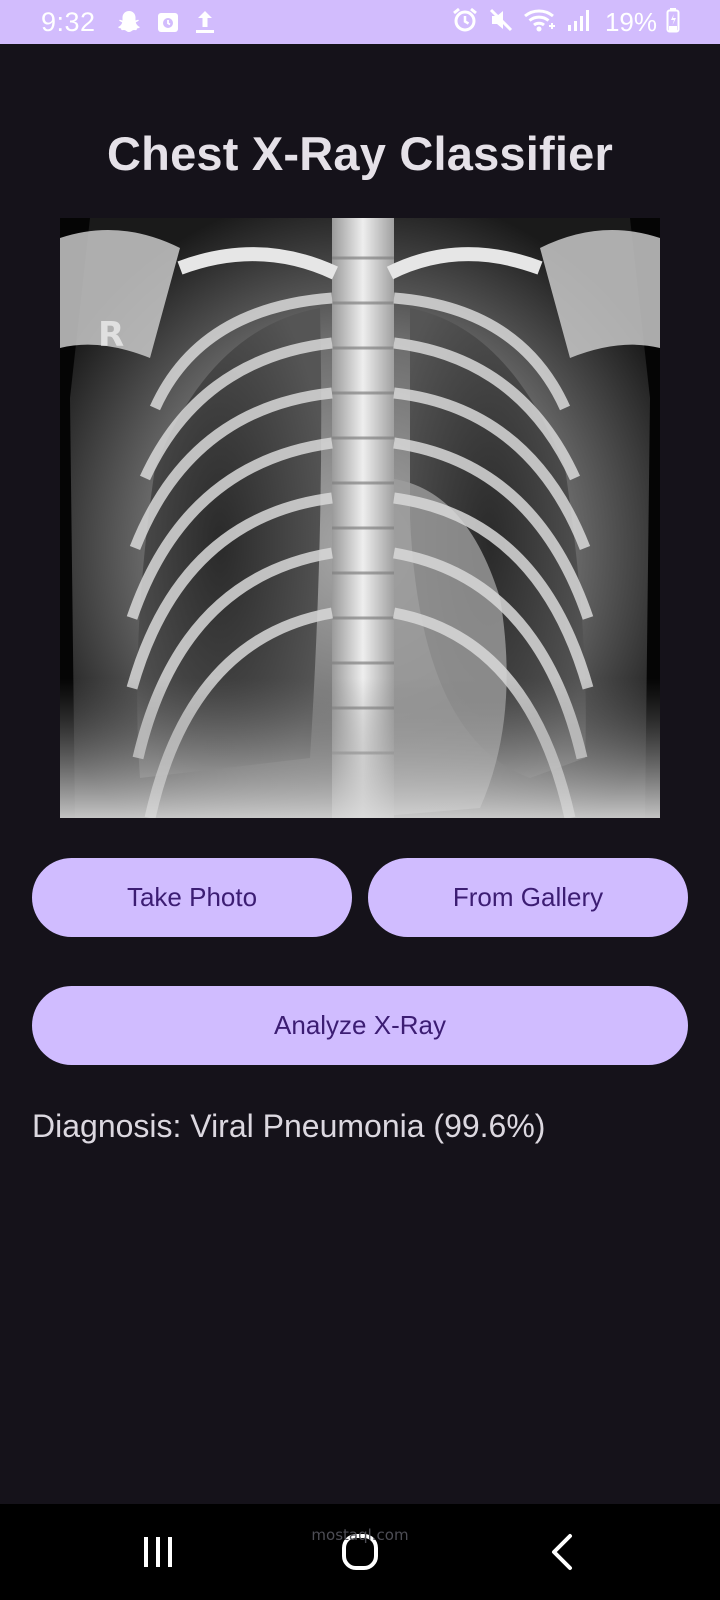 Image resolution: width=720 pixels, height=1600 pixels. What do you see at coordinates (192, 897) in the screenshot?
I see `take-photo-button: Take Photo` at bounding box center [192, 897].